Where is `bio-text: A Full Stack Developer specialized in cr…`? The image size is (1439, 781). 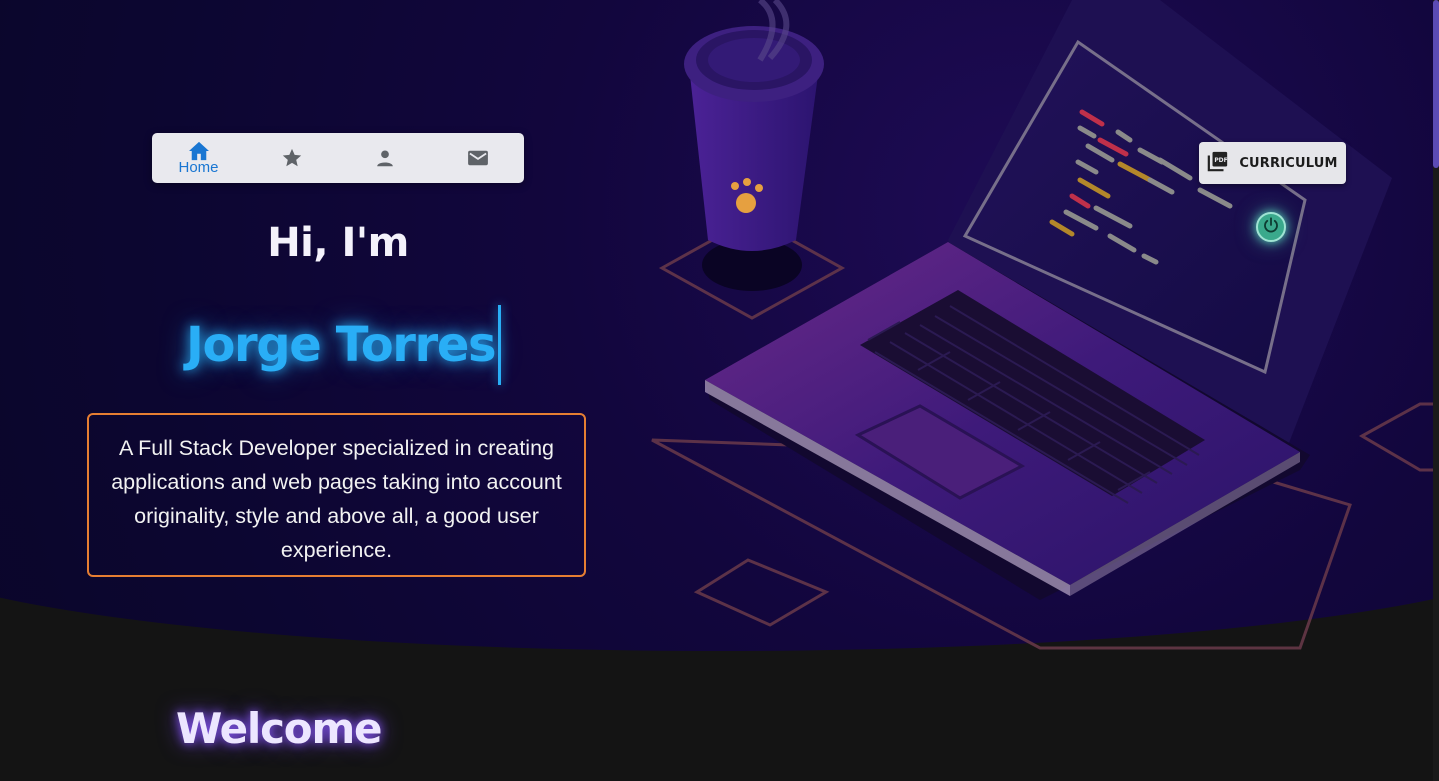
bio-text: A Full Stack Developer specialized in cr… is located at coordinates (336, 495).